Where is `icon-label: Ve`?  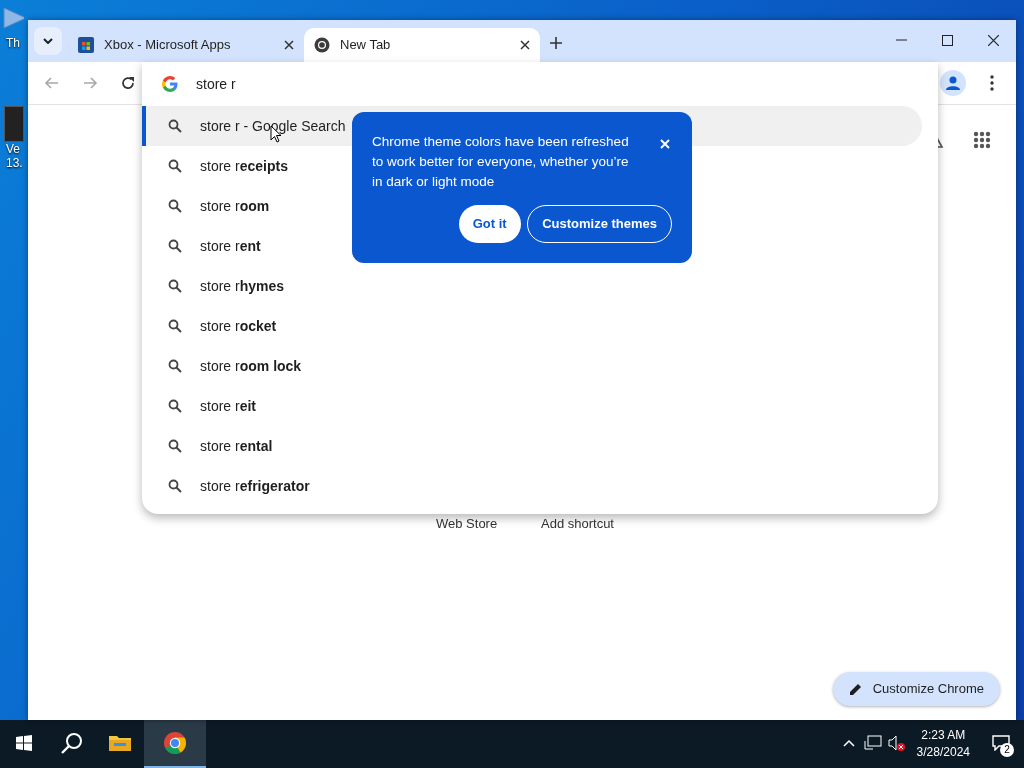 icon-label: Ve is located at coordinates (12, 149).